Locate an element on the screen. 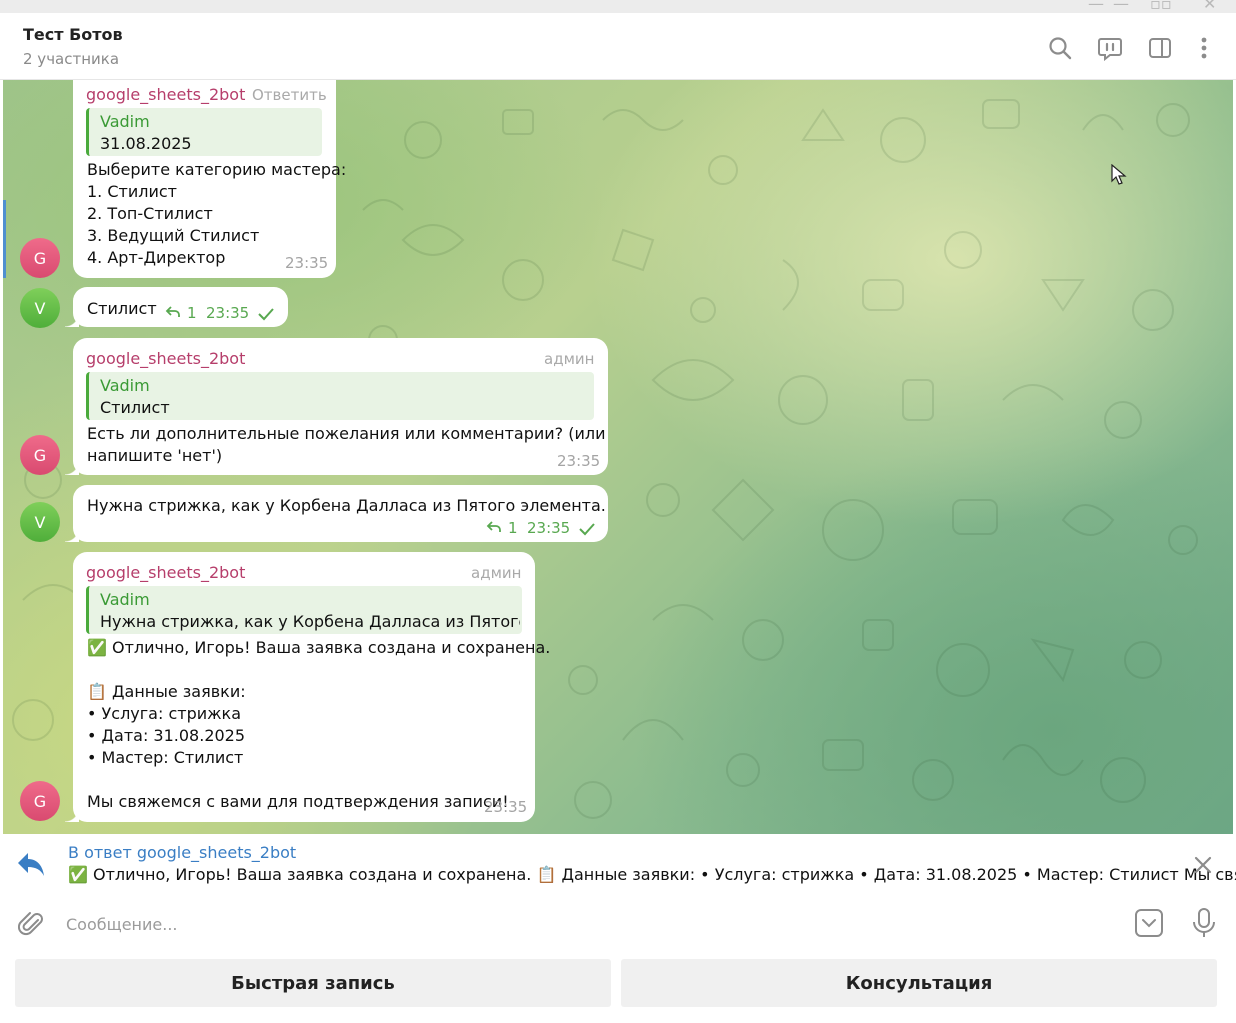  composer is located at coordinates (618, 924).